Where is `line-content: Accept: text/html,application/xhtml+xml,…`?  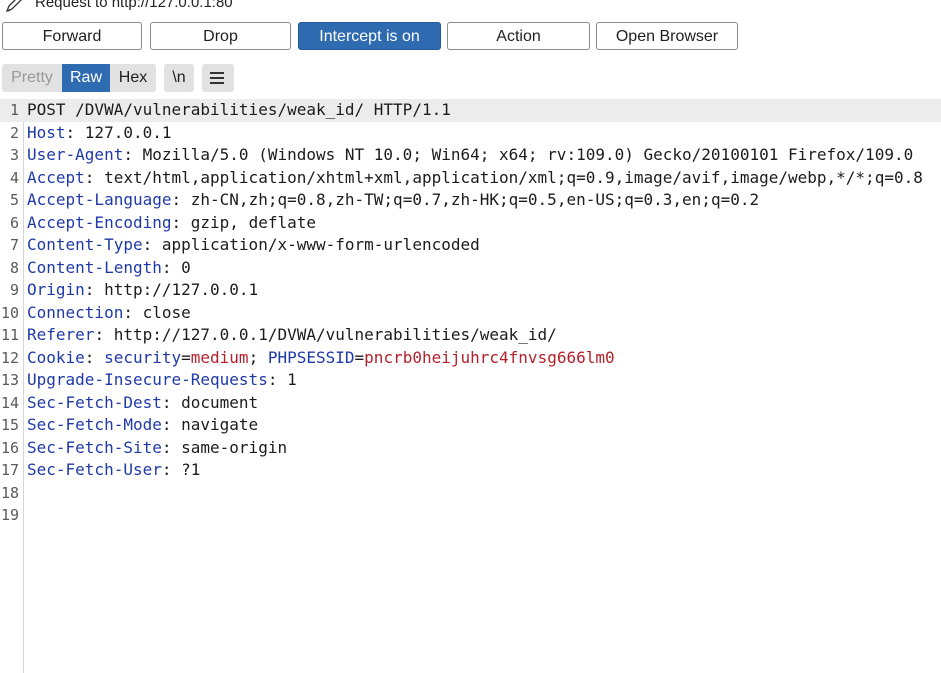
line-content: Accept: text/html,application/xhtml+xml,… is located at coordinates (475, 178).